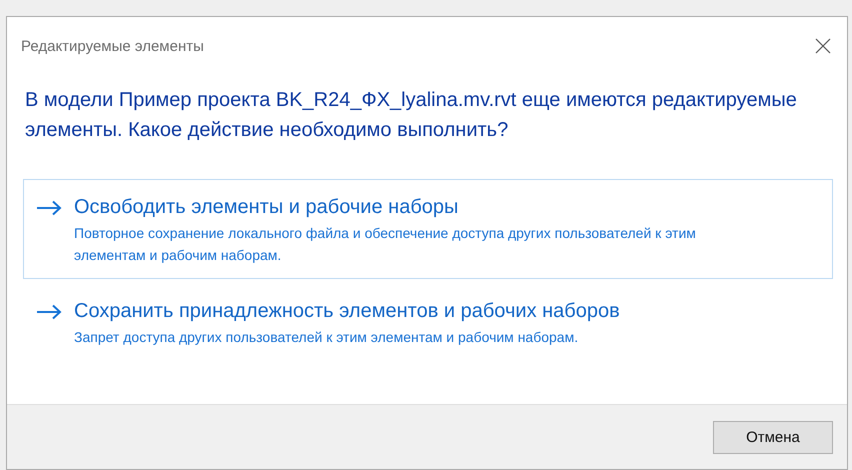  What do you see at coordinates (385, 244) in the screenshot?
I see `option-description: Повторное сохранение локального файла и обеспечение доступа других пользователей к этим элементам и рабочим наборам.` at bounding box center [385, 244].